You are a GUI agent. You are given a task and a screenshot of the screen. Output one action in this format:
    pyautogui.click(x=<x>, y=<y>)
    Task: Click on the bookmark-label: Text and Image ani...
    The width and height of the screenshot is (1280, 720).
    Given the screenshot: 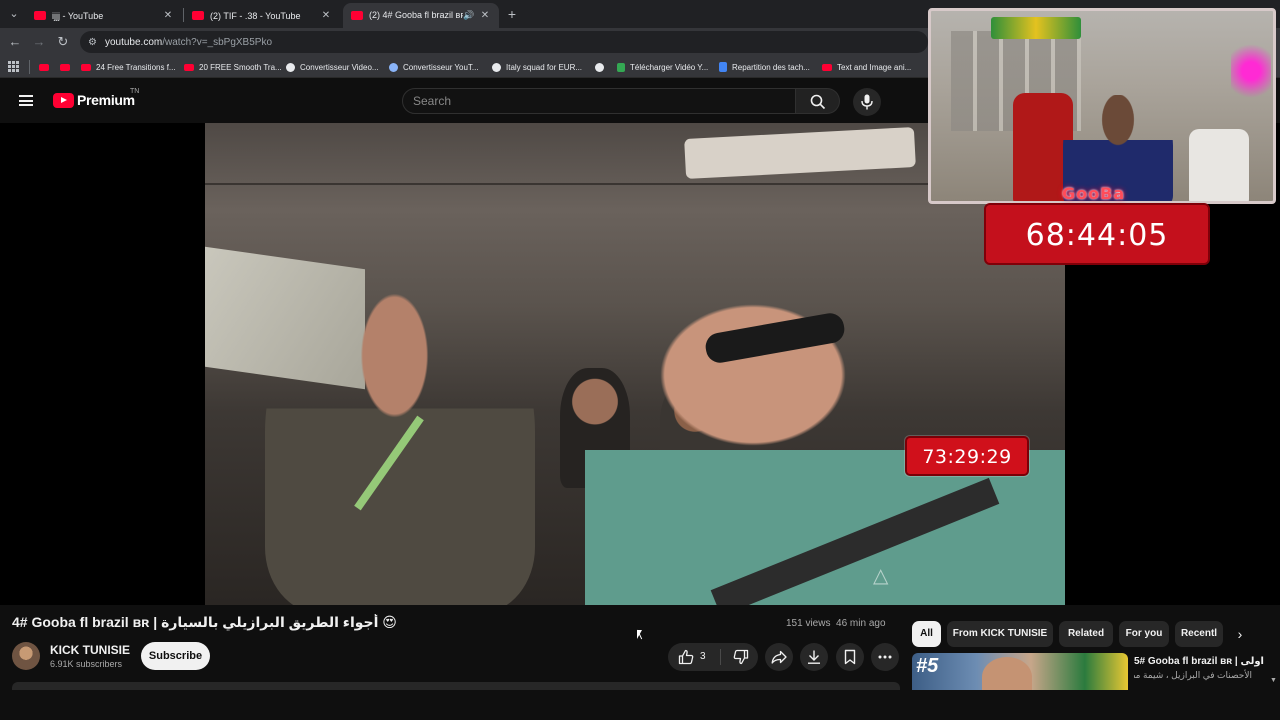 What is the action you would take?
    pyautogui.click(x=874, y=67)
    